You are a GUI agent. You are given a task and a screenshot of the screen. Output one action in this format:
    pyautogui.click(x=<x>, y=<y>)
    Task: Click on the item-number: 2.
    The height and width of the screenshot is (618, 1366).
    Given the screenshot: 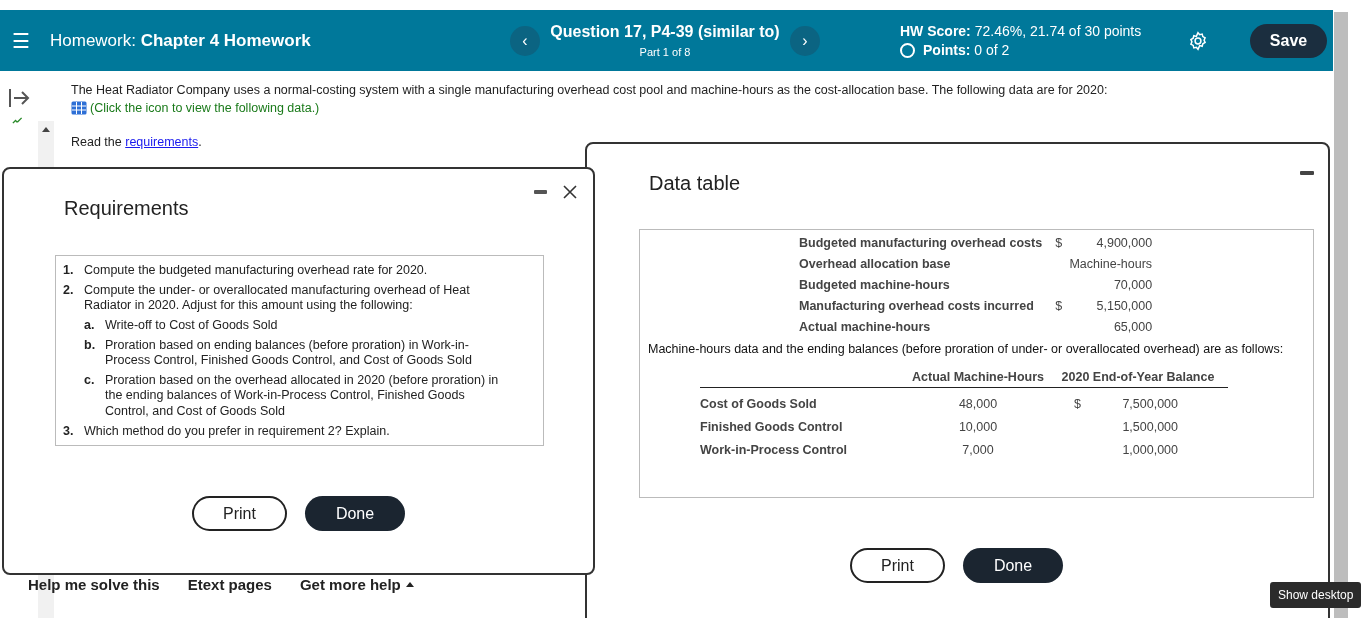 What is the action you would take?
    pyautogui.click(x=69, y=290)
    